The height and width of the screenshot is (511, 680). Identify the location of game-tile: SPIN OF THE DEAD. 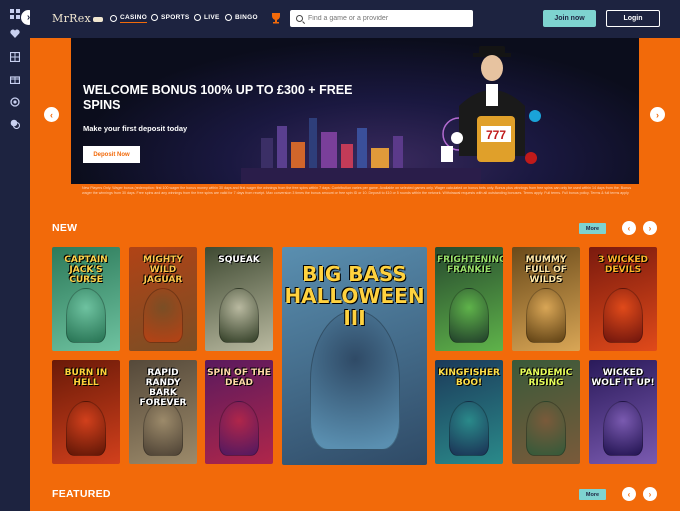
(239, 412).